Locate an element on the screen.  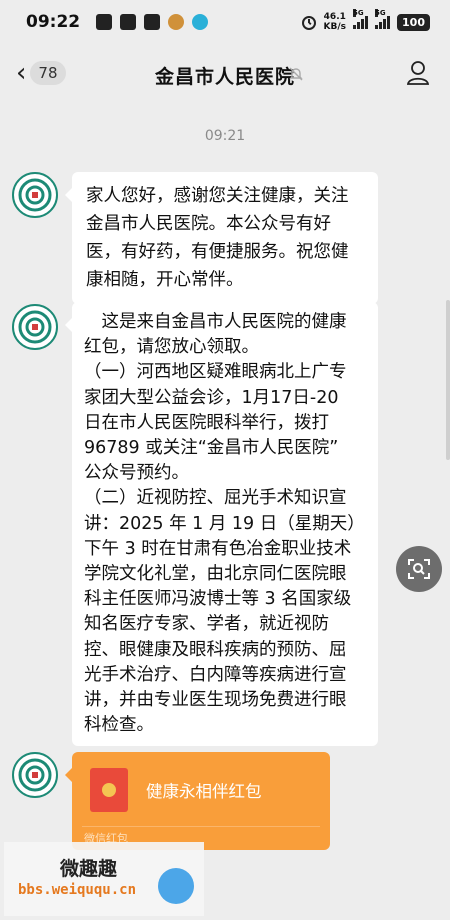
red-envelope-icon is located at coordinates (109, 790).